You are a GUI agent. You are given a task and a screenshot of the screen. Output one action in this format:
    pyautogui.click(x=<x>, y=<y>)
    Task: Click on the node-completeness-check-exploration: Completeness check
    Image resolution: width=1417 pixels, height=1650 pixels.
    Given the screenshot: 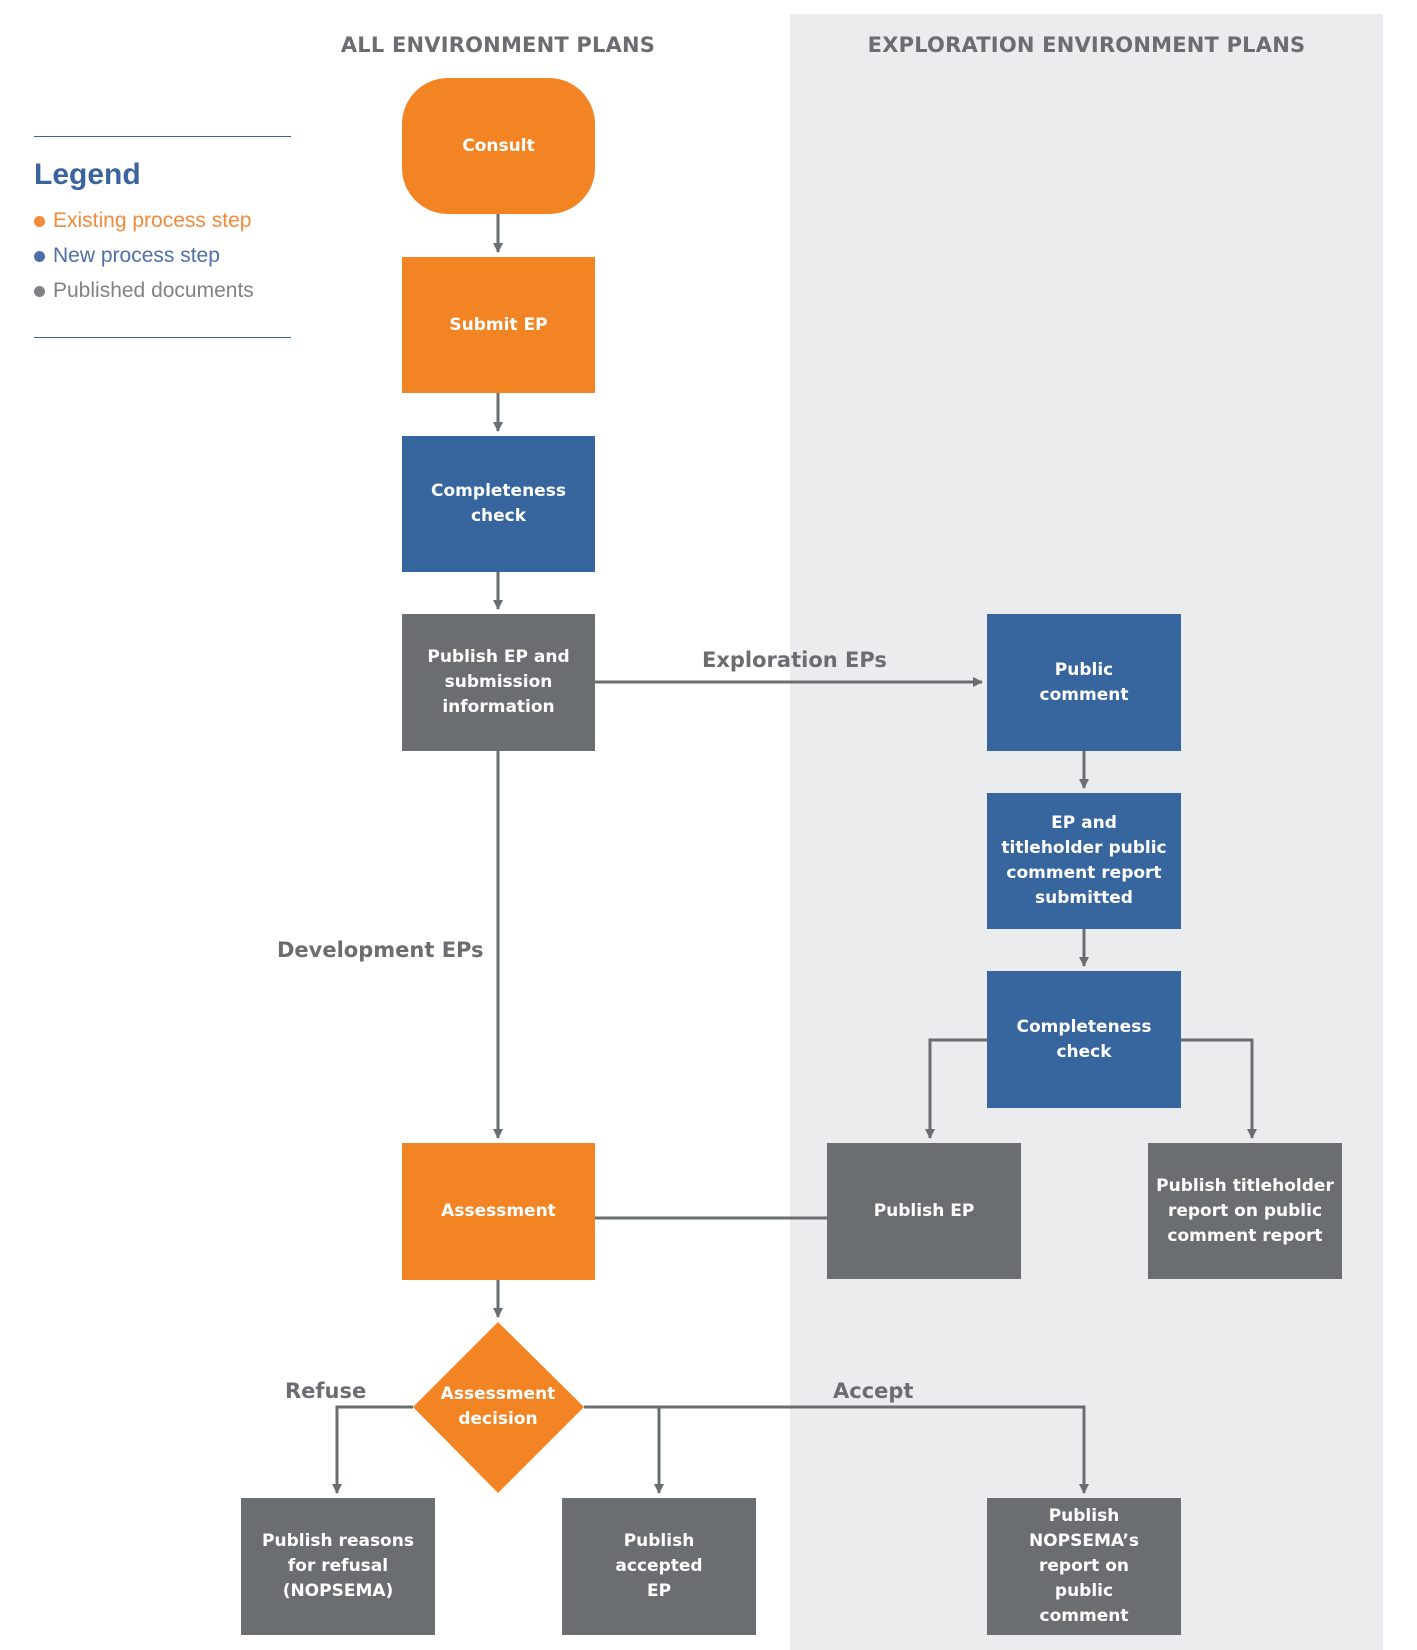 What is the action you would take?
    pyautogui.click(x=1084, y=1039)
    